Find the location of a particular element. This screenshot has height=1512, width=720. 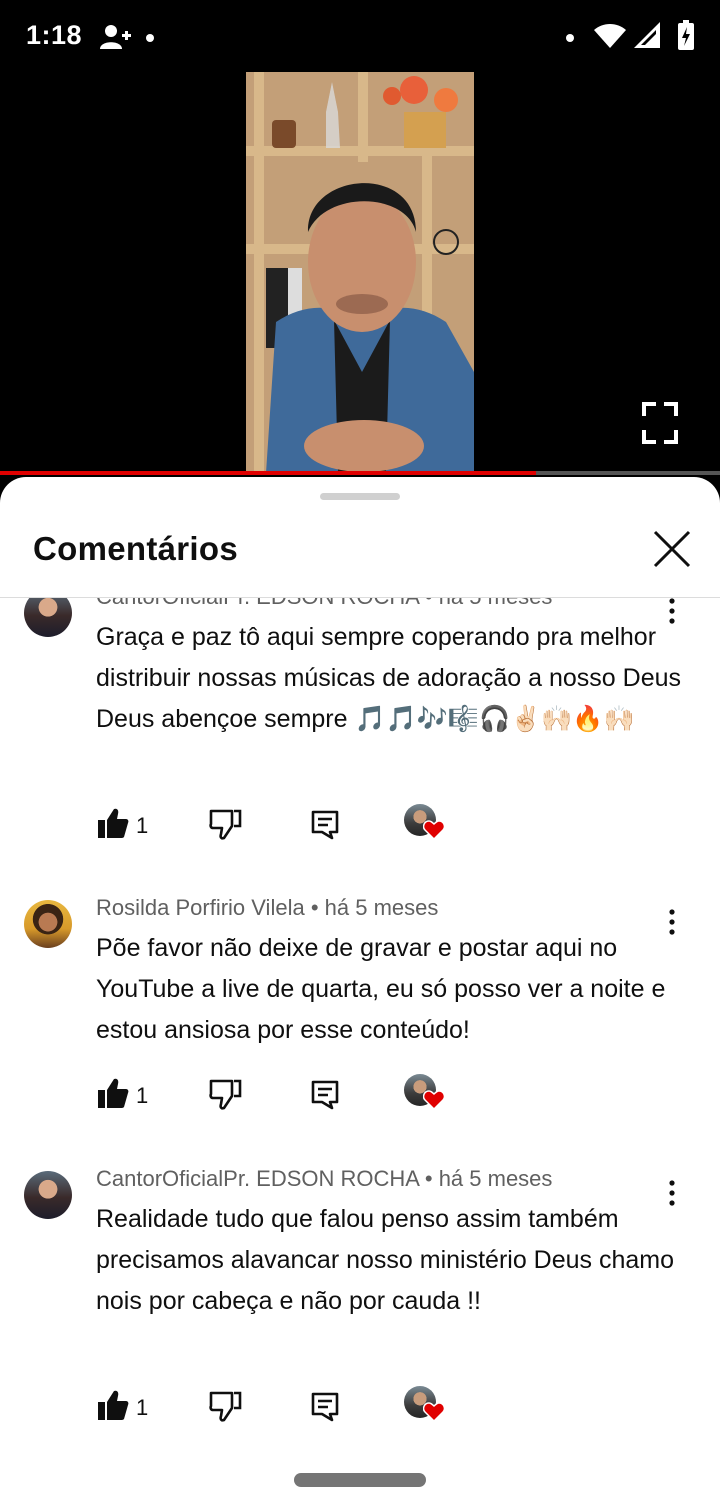

comment-author: Rosilda Porfirio Vilela is located at coordinates (200, 907).